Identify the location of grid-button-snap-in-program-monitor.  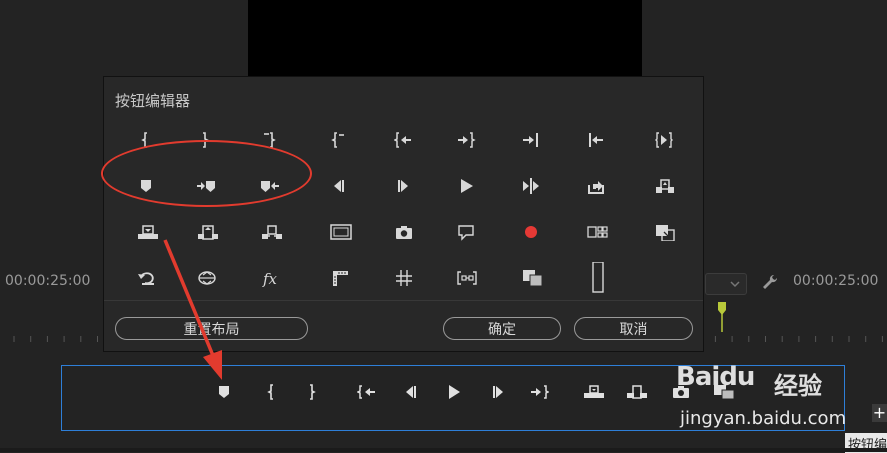
(468, 278).